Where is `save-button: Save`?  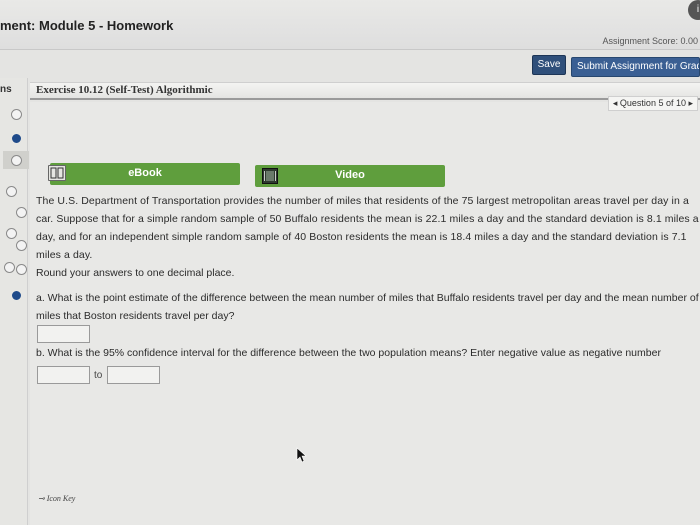
save-button: Save is located at coordinates (549, 65).